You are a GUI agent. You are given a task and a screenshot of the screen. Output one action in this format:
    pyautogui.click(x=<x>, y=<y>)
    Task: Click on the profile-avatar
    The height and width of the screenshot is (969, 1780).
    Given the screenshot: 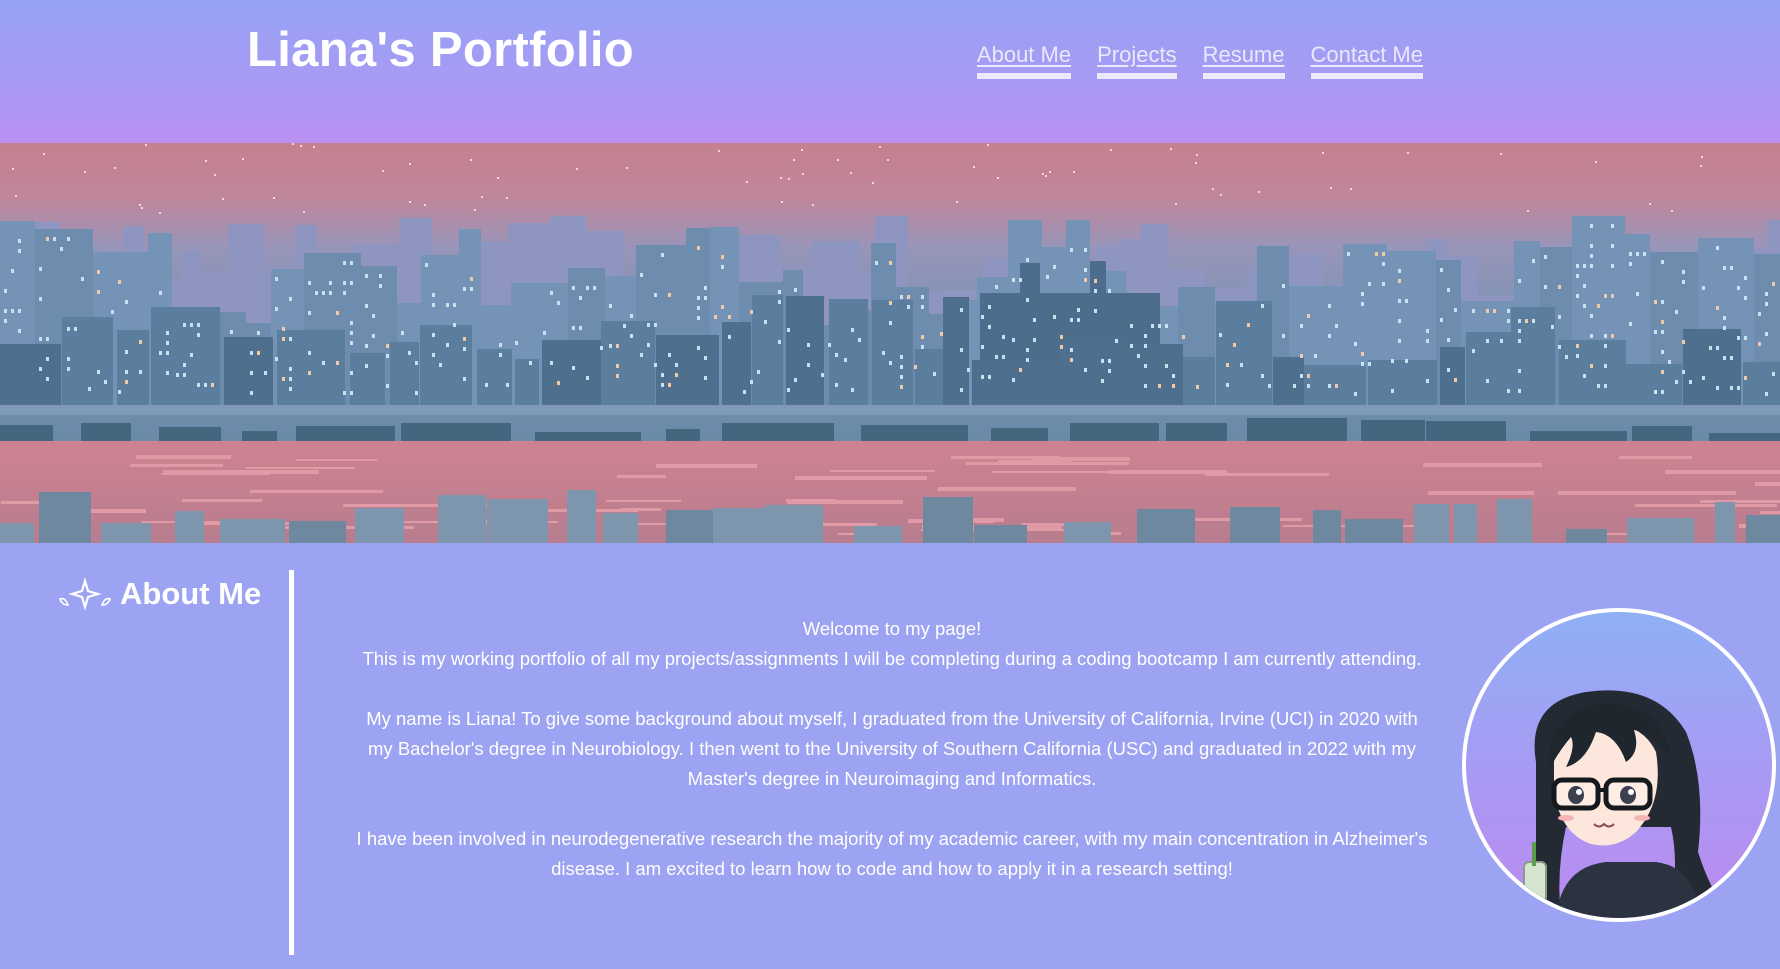 What is the action you would take?
    pyautogui.click(x=1619, y=765)
    